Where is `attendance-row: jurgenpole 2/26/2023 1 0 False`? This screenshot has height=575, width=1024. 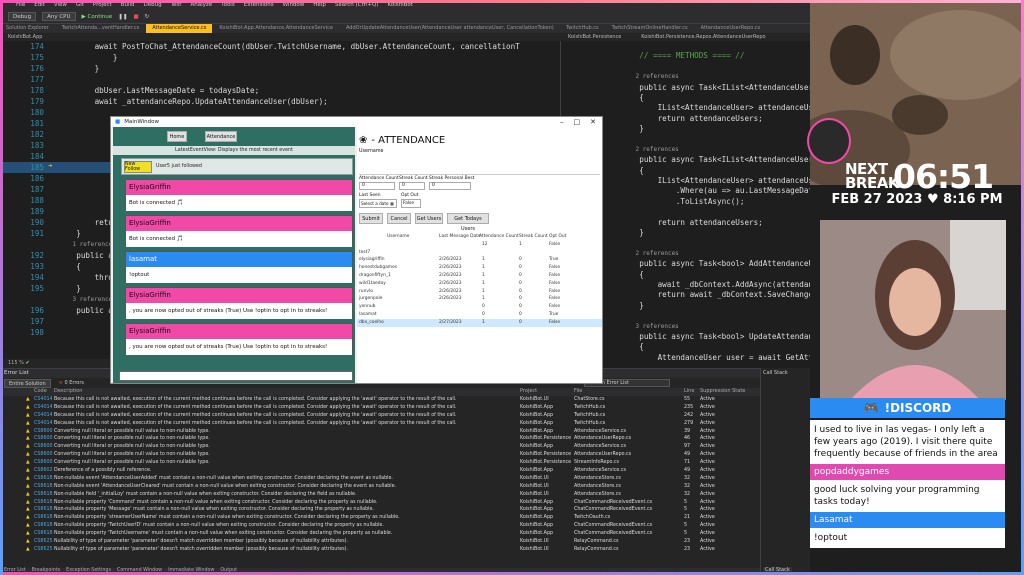 attendance-row: jurgenpole 2/26/2023 1 0 False is located at coordinates (479, 299).